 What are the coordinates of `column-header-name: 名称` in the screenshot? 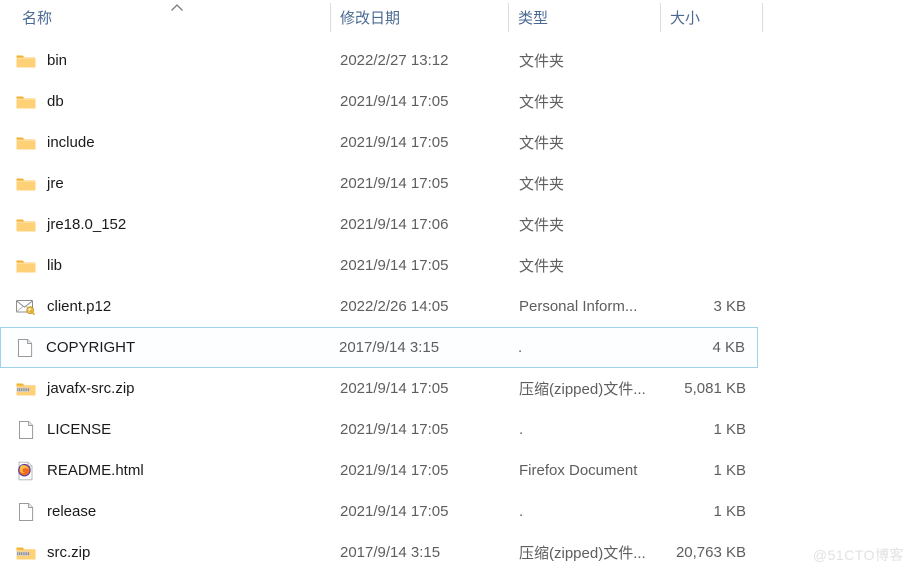 It's located at (37, 17).